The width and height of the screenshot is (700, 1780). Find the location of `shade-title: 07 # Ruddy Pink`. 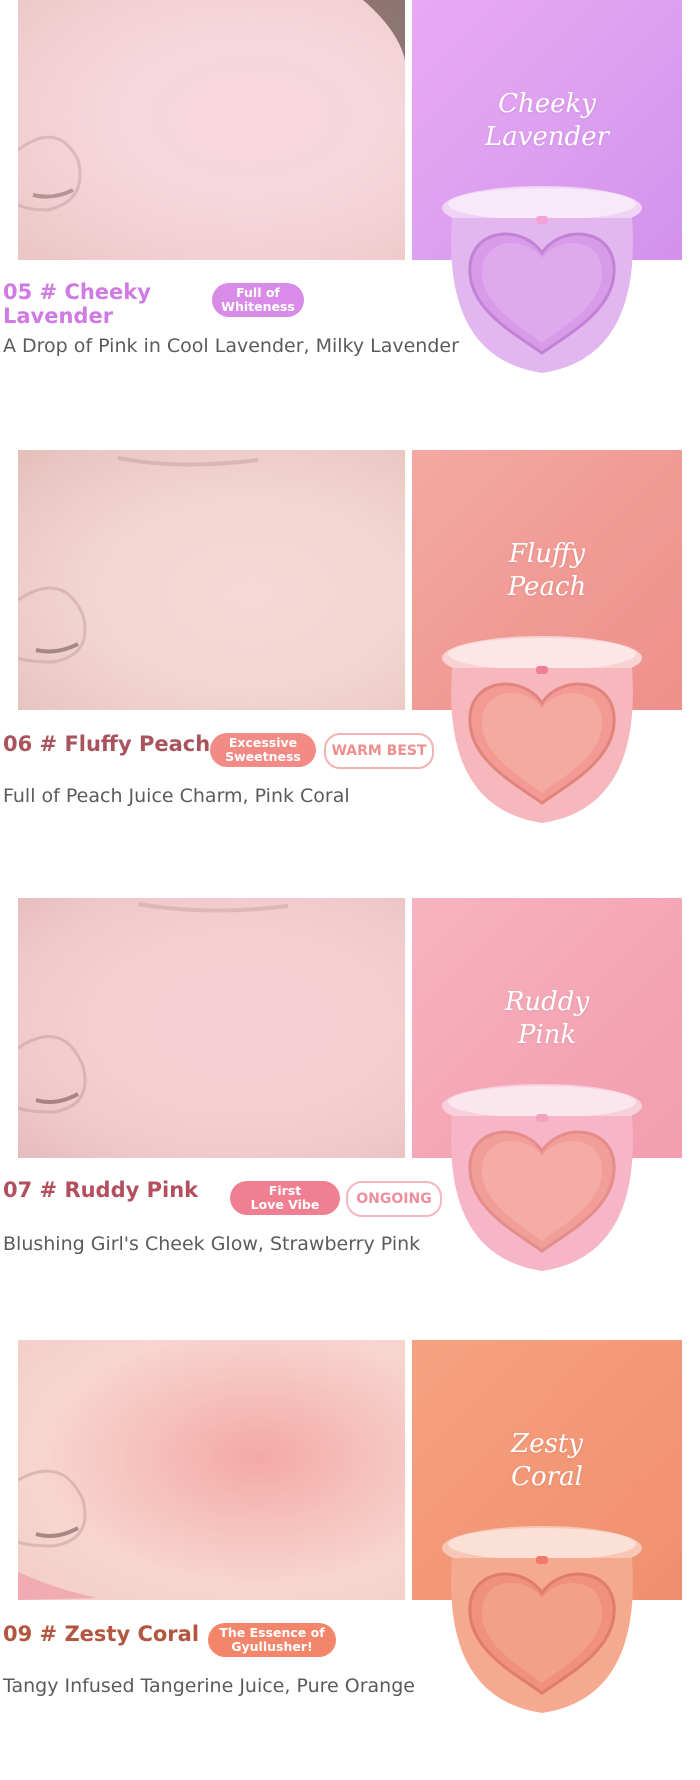

shade-title: 07 # Ruddy Pink is located at coordinates (101, 1190).